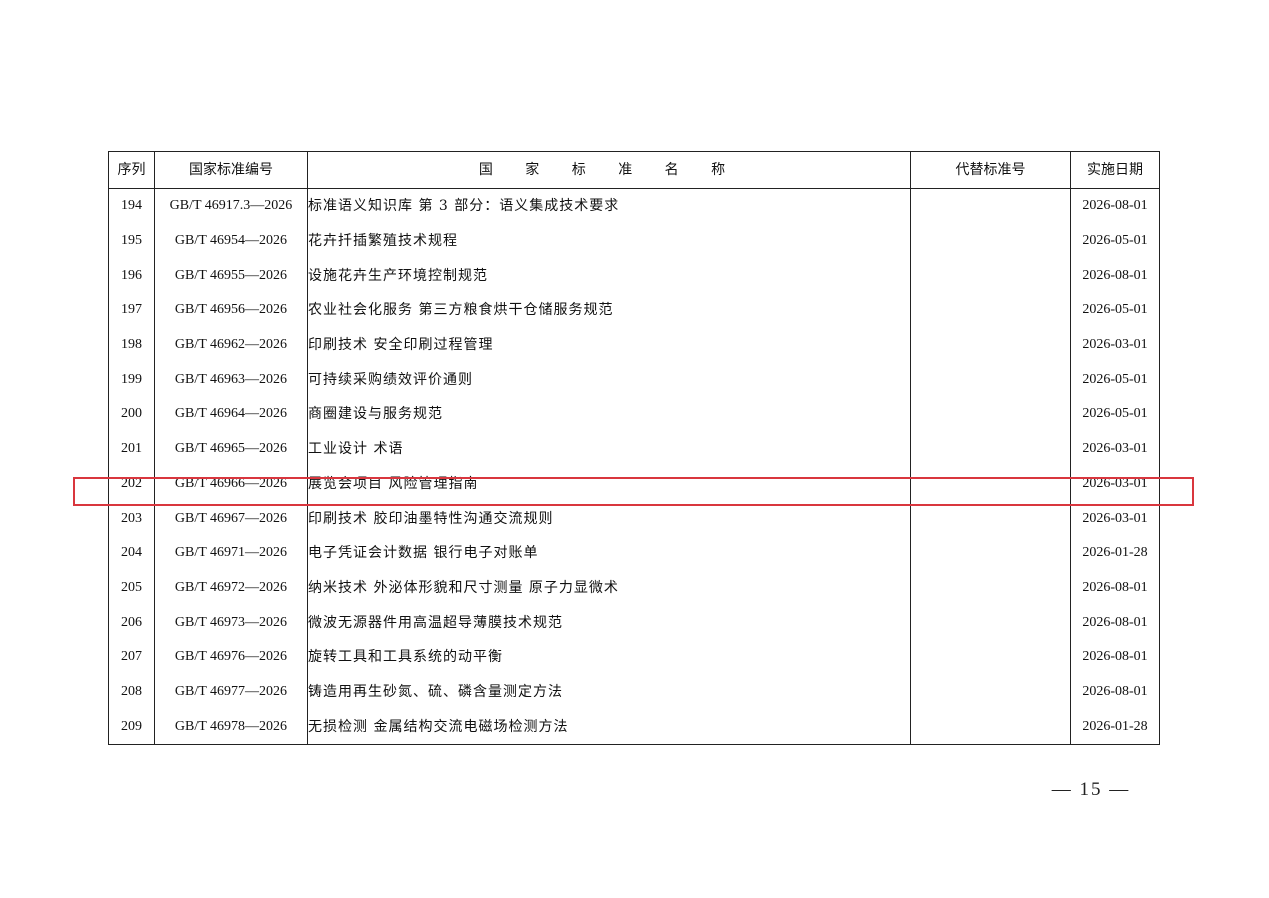 This screenshot has height=898, width=1269. Describe the element at coordinates (131, 449) in the screenshot. I see `cell-seq: 201` at that location.